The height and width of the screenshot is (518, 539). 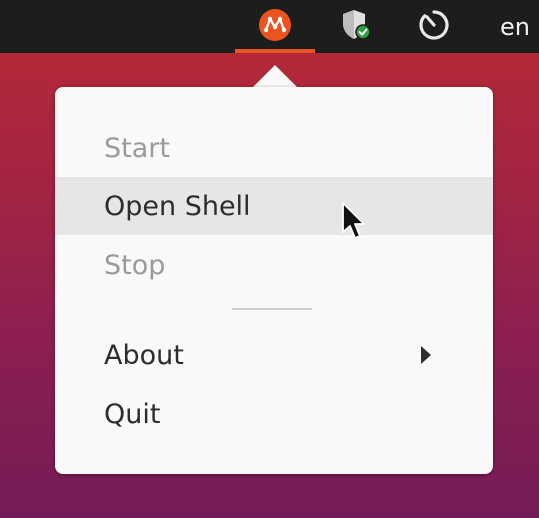 I want to click on menu-item-label: Open Shell, so click(x=177, y=206).